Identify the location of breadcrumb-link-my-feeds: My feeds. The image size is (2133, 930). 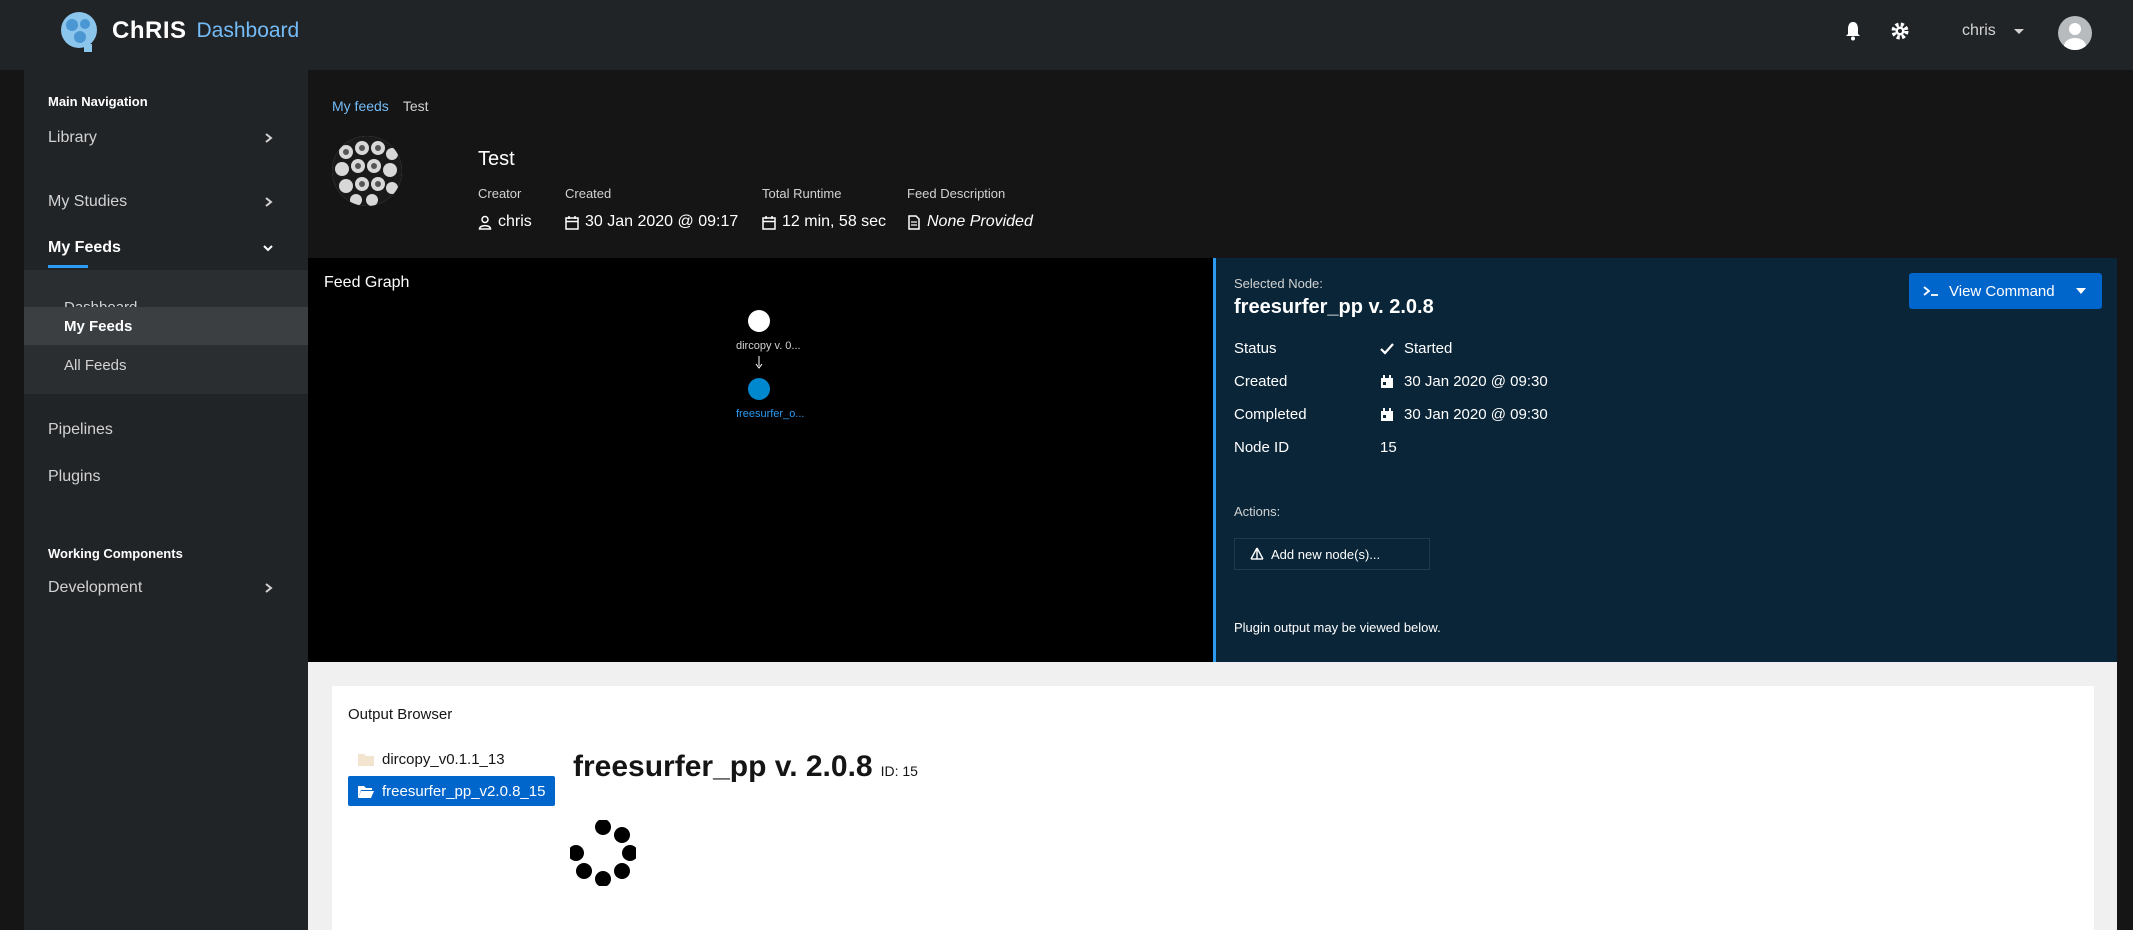
(360, 106).